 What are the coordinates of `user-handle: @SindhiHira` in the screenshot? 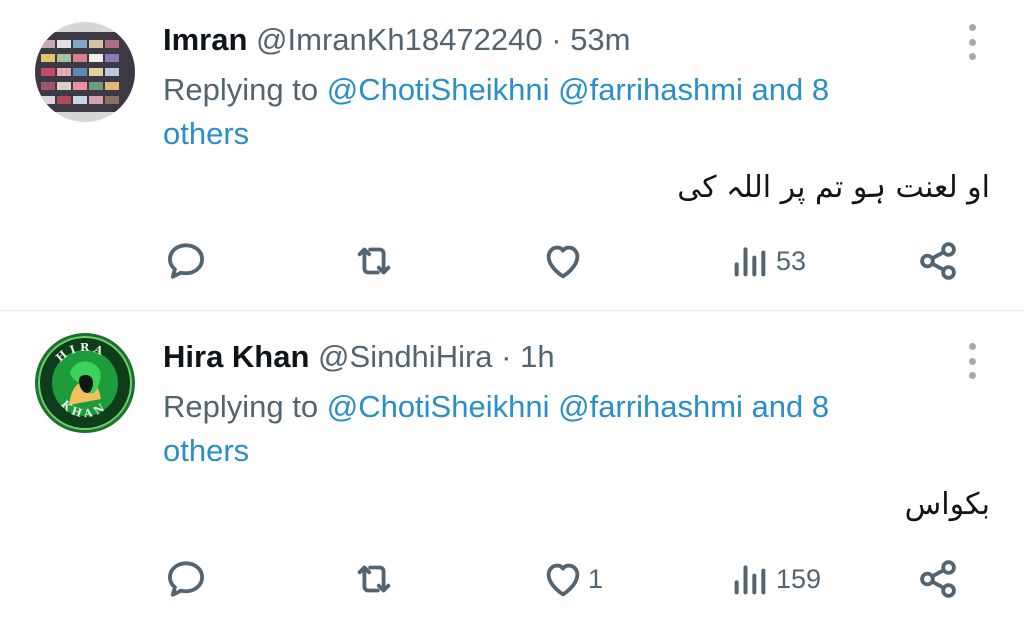 It's located at (405, 356).